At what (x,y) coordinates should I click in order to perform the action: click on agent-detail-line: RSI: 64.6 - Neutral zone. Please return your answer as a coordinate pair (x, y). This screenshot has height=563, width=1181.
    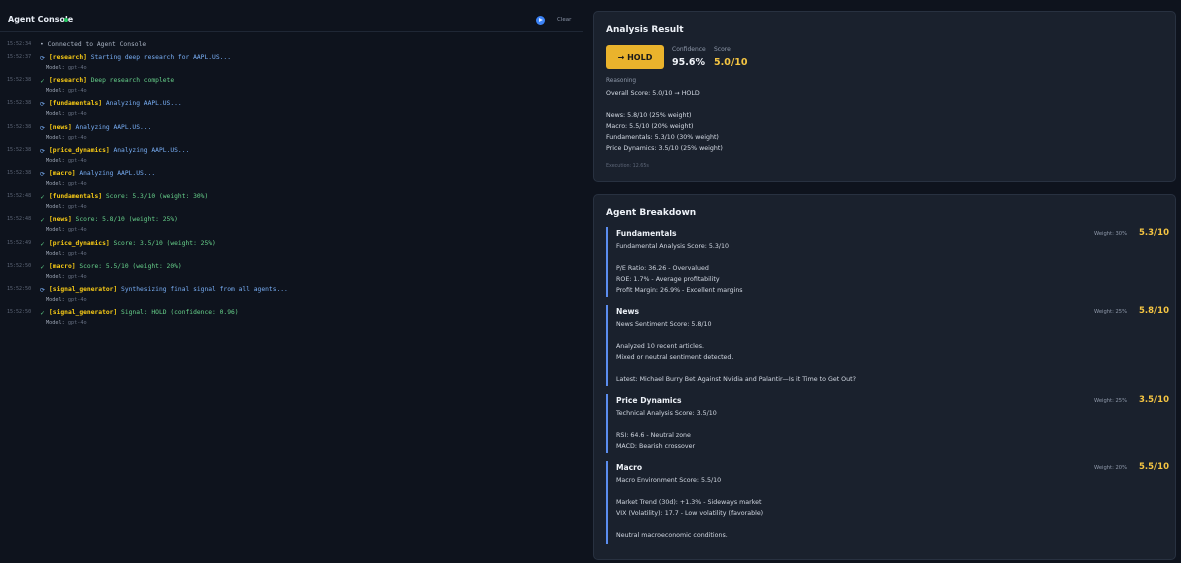
    Looking at the image, I should click on (653, 435).